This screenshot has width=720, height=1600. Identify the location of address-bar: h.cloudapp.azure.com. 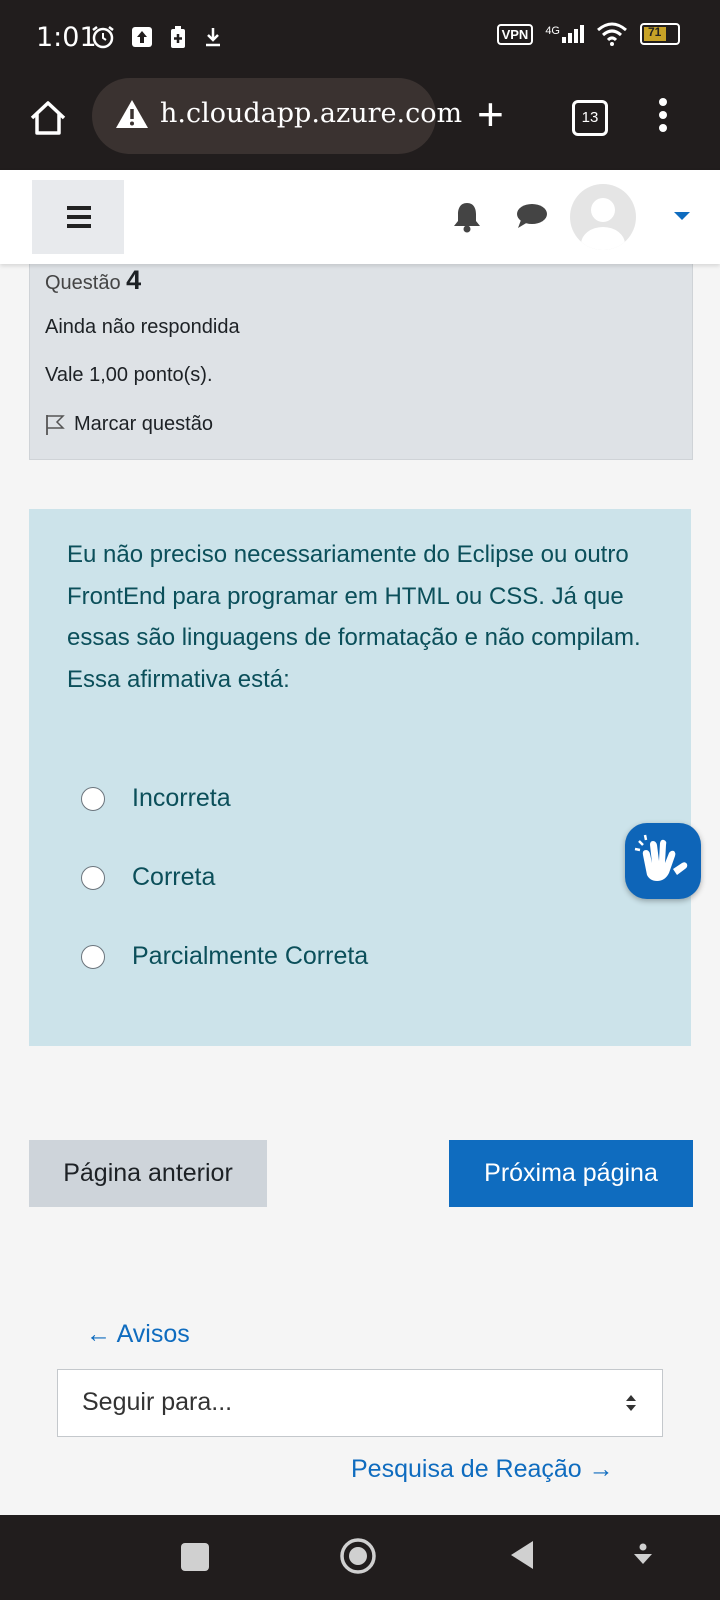
(277, 116).